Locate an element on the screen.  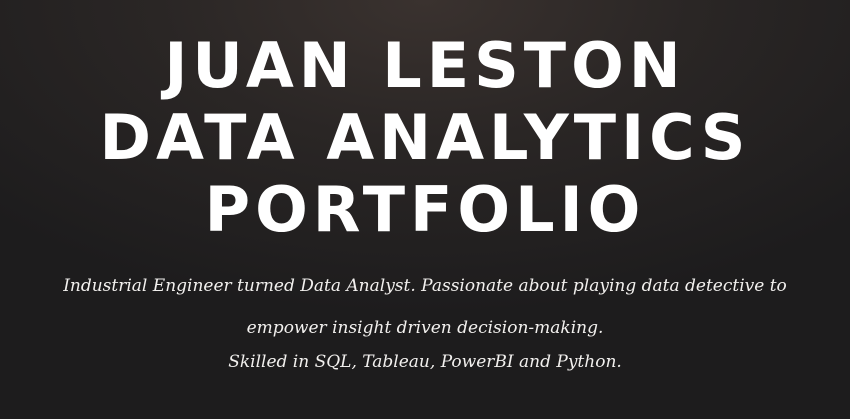
title-line-name: JUAN LESTON is located at coordinates (425, 65).